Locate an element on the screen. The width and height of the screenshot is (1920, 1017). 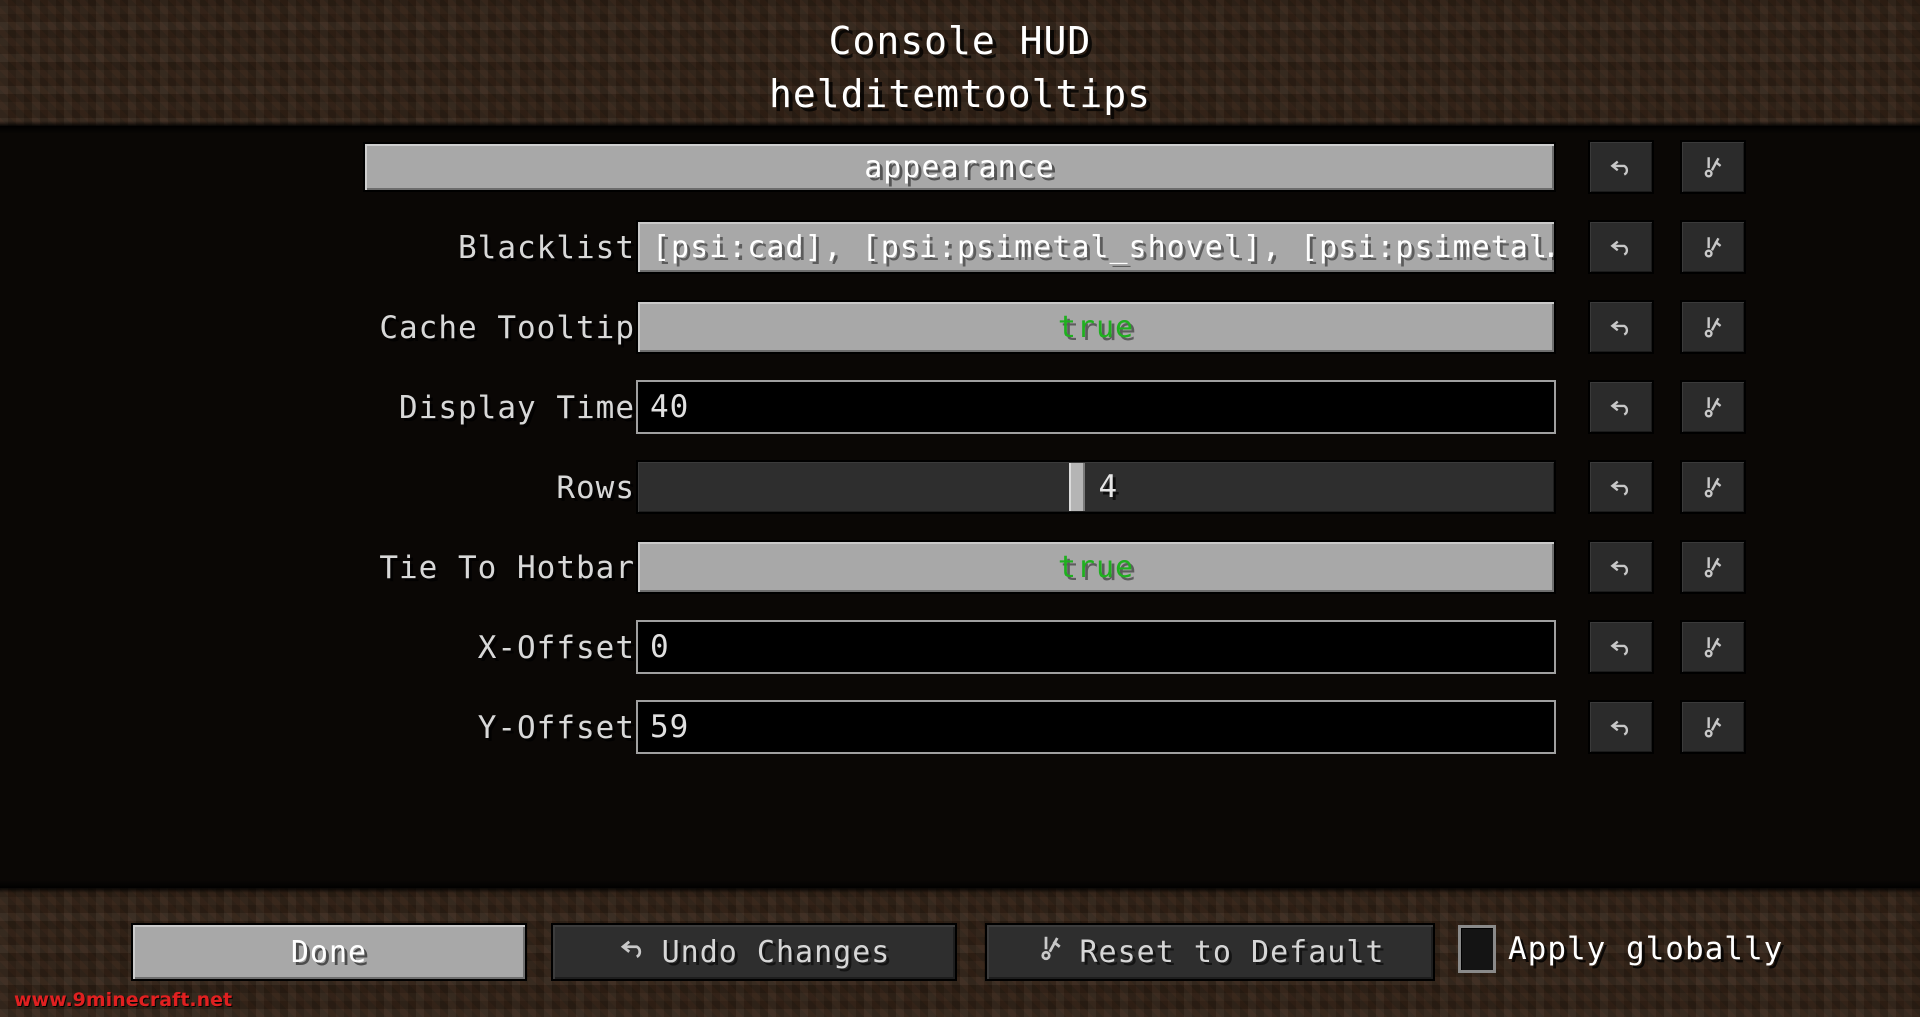
y-offset-input: 59 is located at coordinates (1096, 727).